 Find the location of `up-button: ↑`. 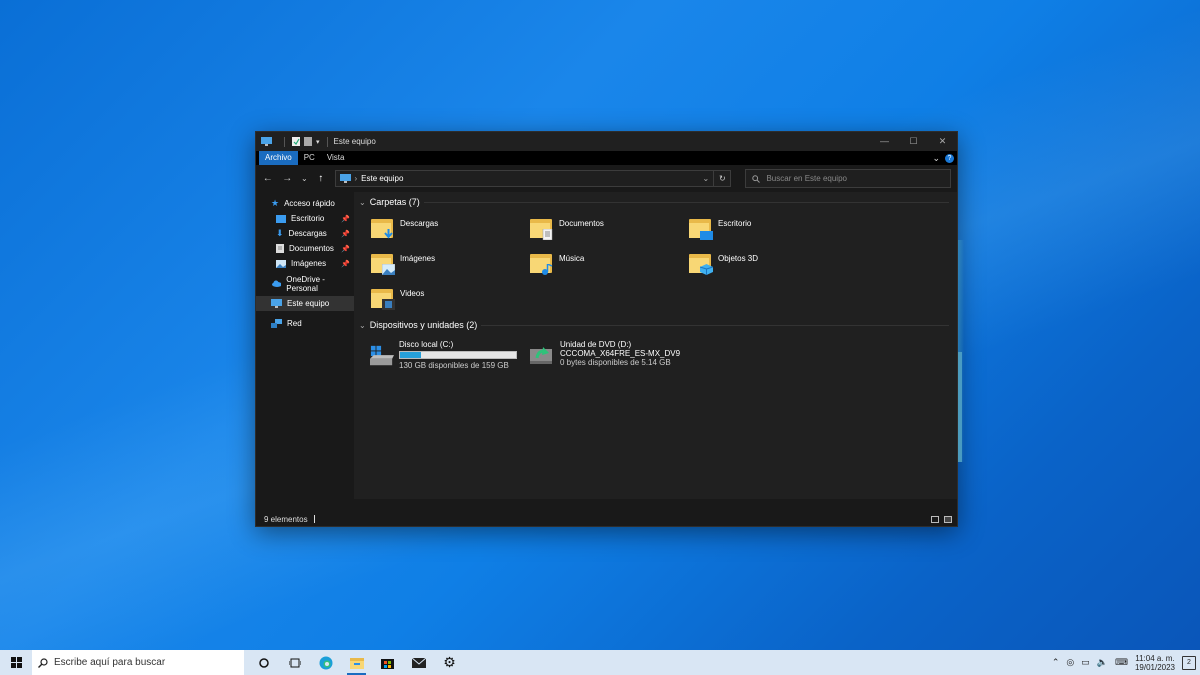

up-button: ↑ is located at coordinates (321, 178).